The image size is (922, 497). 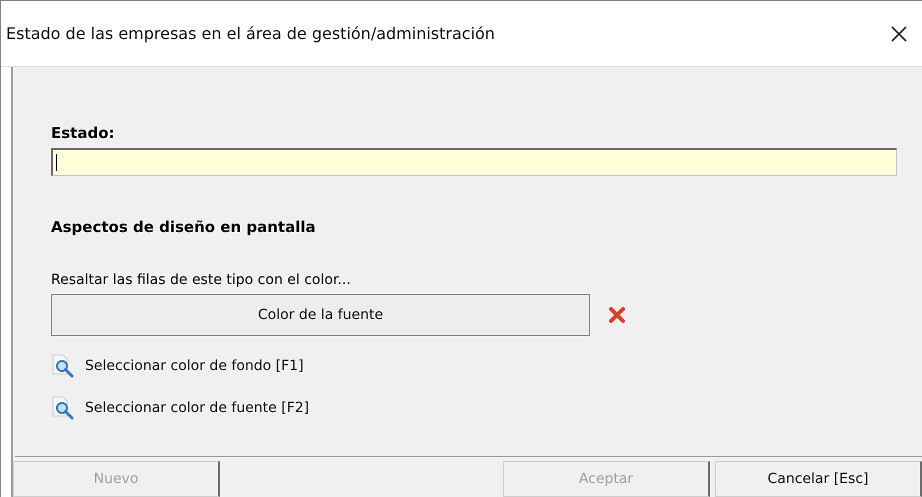 I want to click on select-color-link: Seleccionar color de fondo [F1], so click(x=194, y=366).